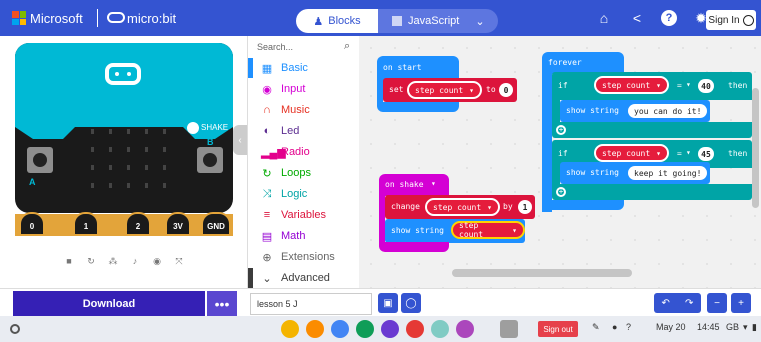 This screenshot has height=342, width=761. I want to click on show-string-block: show string keep it going!, so click(635, 173).